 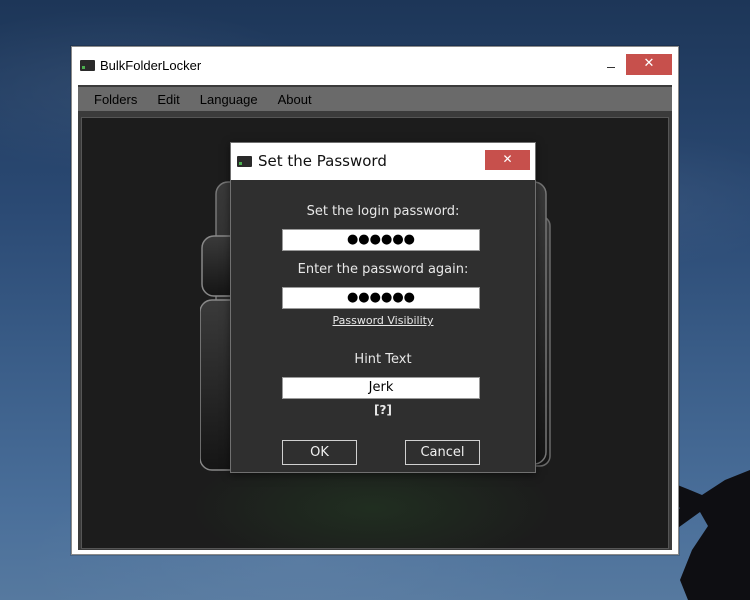 What do you see at coordinates (87, 65) in the screenshot?
I see `app-icon` at bounding box center [87, 65].